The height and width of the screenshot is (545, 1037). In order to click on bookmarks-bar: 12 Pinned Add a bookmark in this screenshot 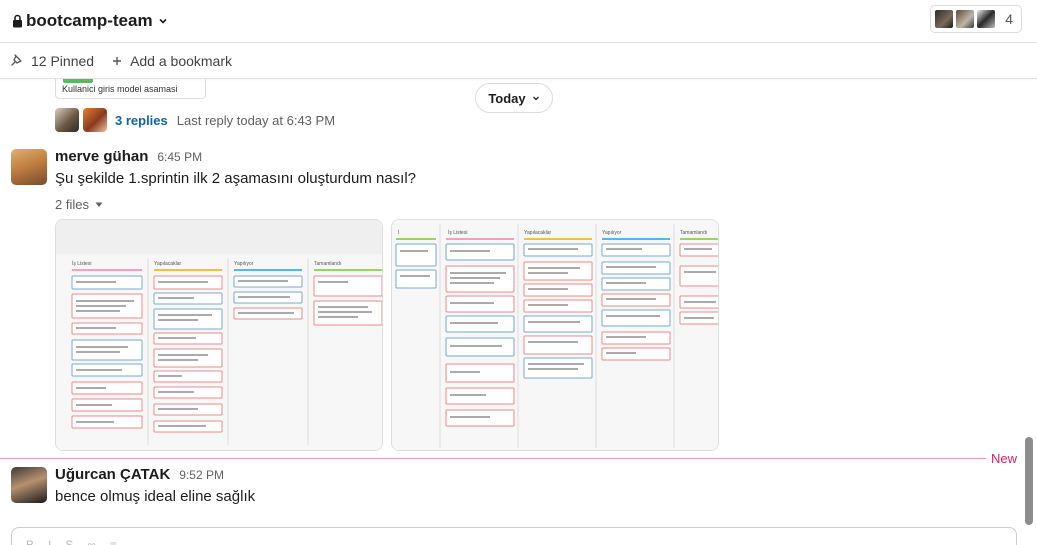, I will do `click(518, 61)`.